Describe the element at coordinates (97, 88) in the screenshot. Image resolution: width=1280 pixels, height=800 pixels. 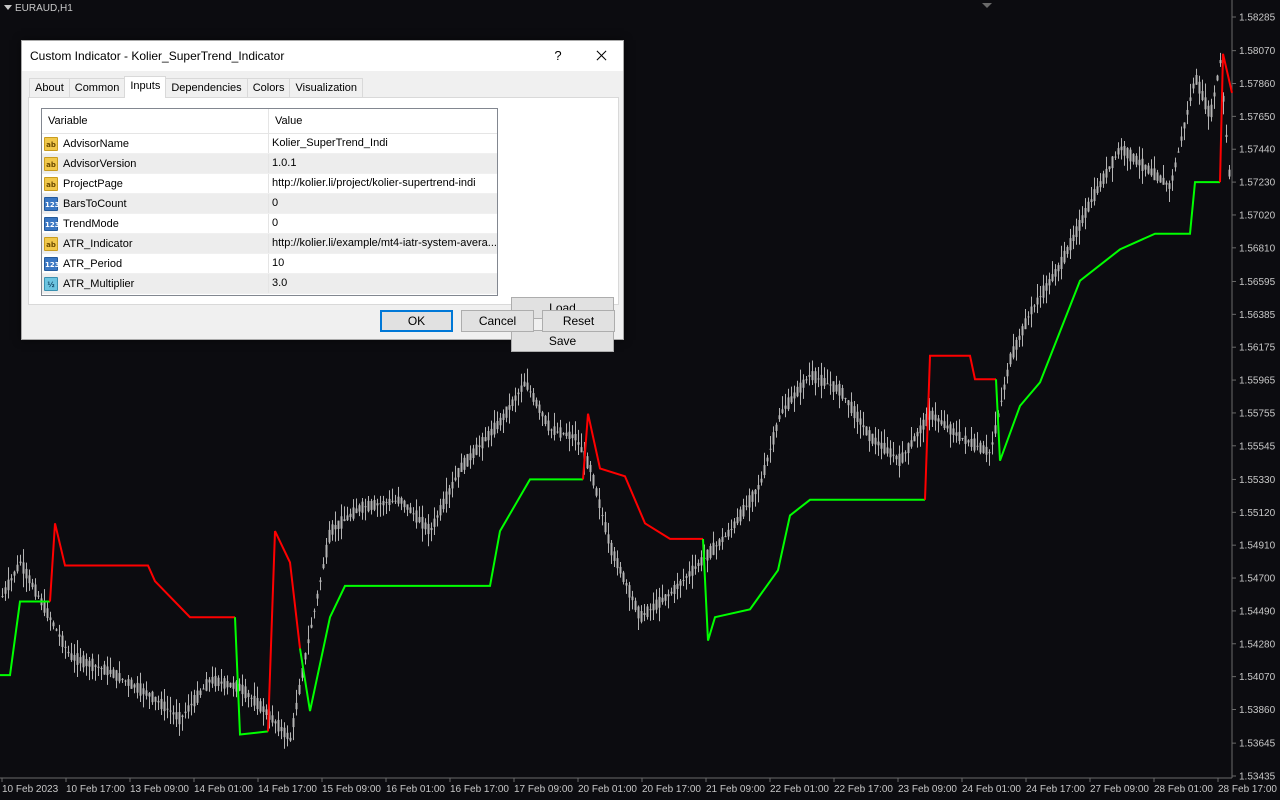
I see `tab-common: Common` at that location.